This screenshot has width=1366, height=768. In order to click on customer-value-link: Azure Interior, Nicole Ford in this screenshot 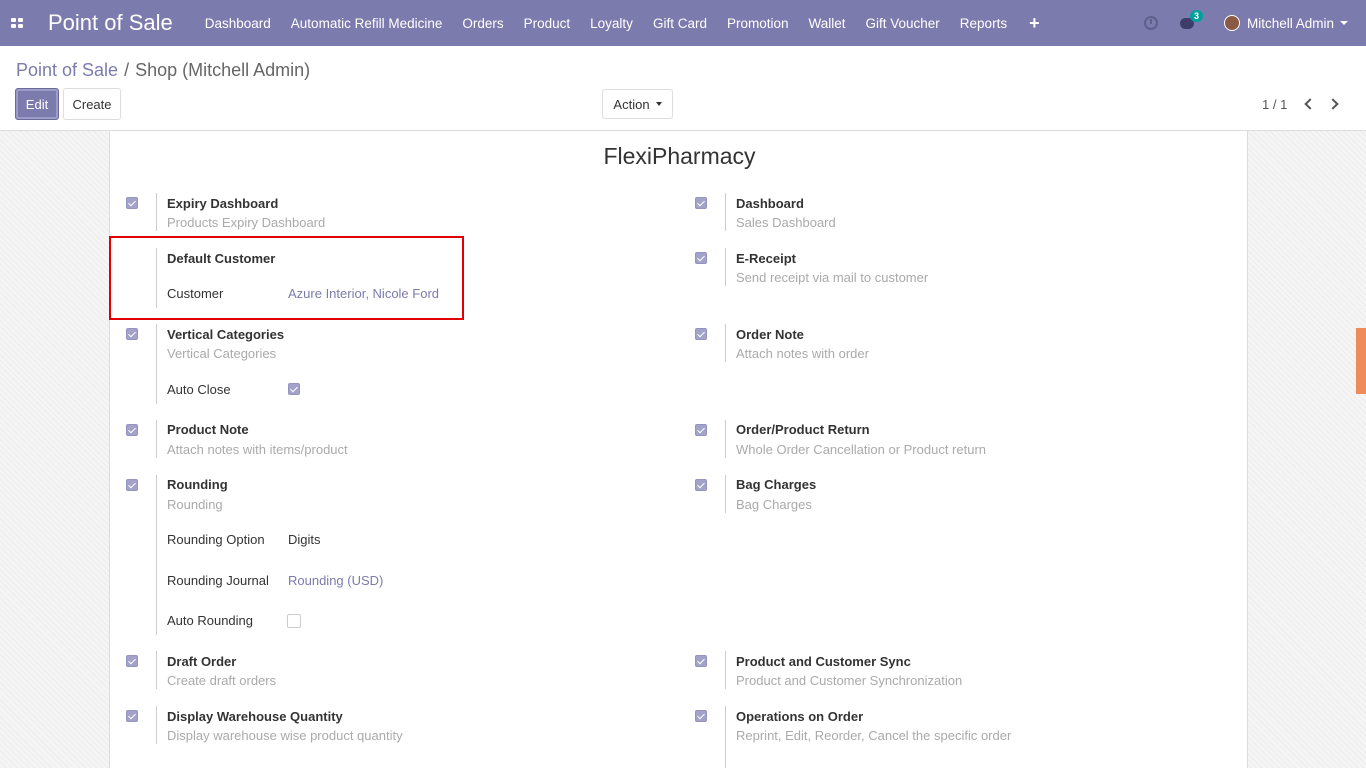, I will do `click(363, 293)`.